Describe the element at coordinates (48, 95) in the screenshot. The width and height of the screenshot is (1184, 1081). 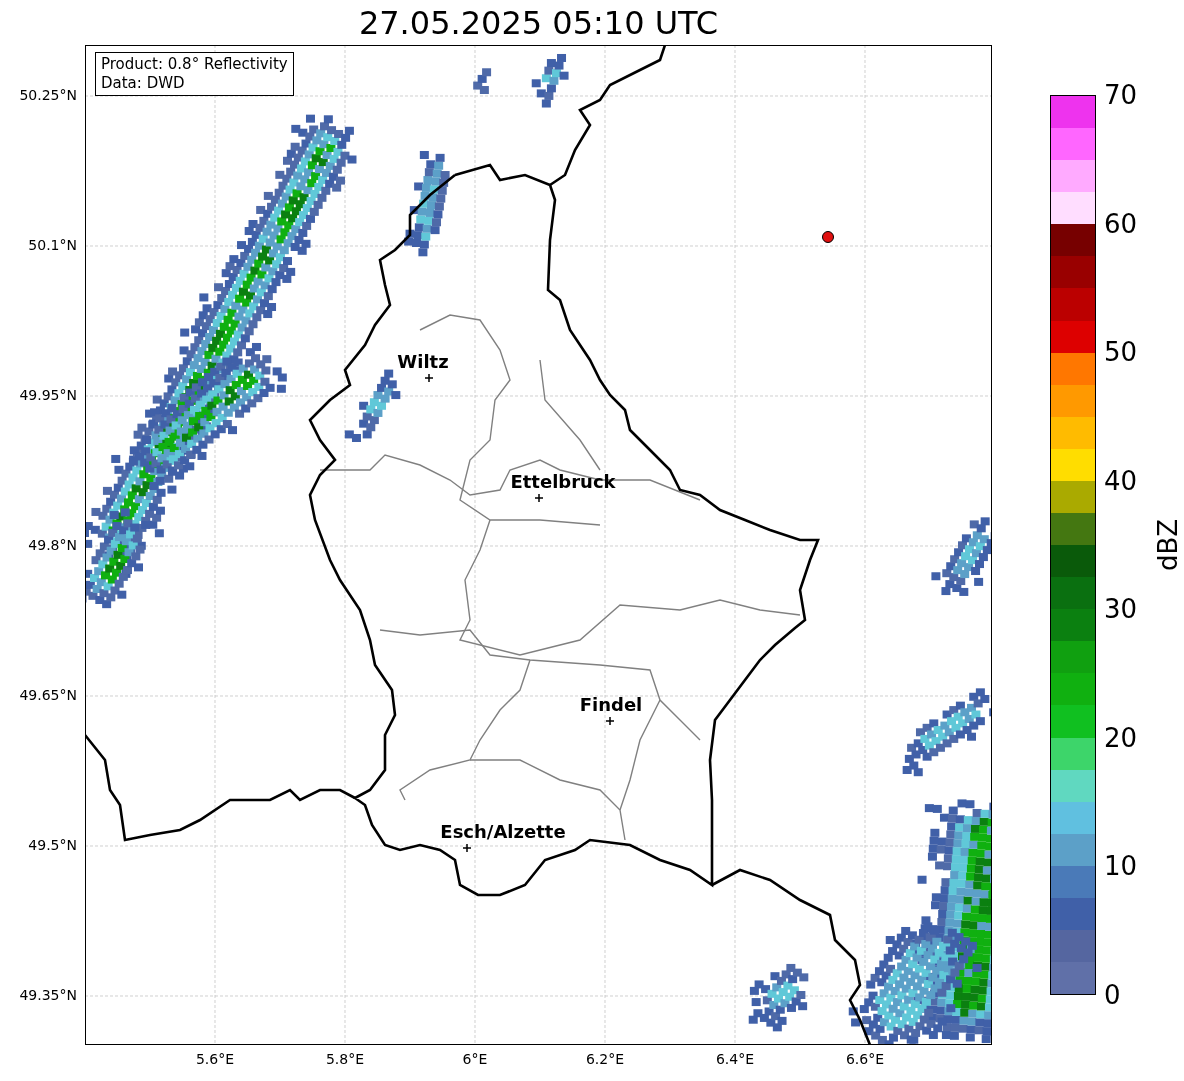
I see `latitude-tick-label: 50.25°N` at that location.